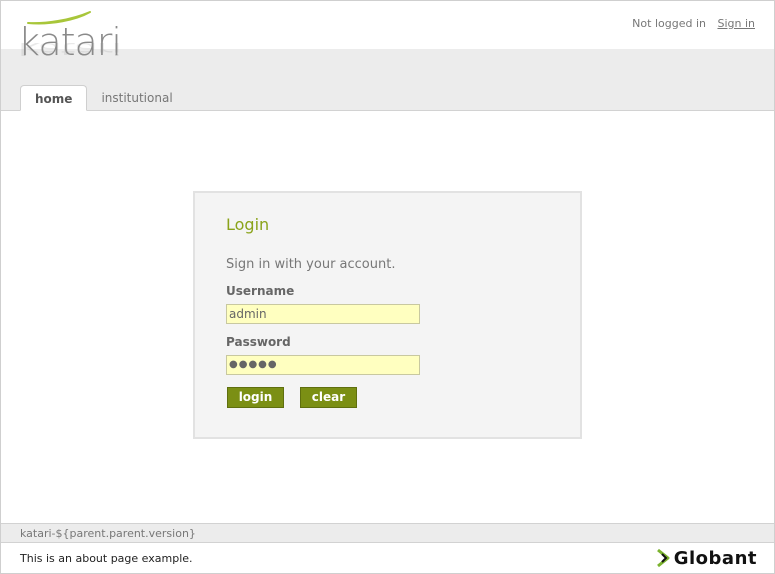  Describe the element at coordinates (663, 558) in the screenshot. I see `globant-chevron-icon` at that location.